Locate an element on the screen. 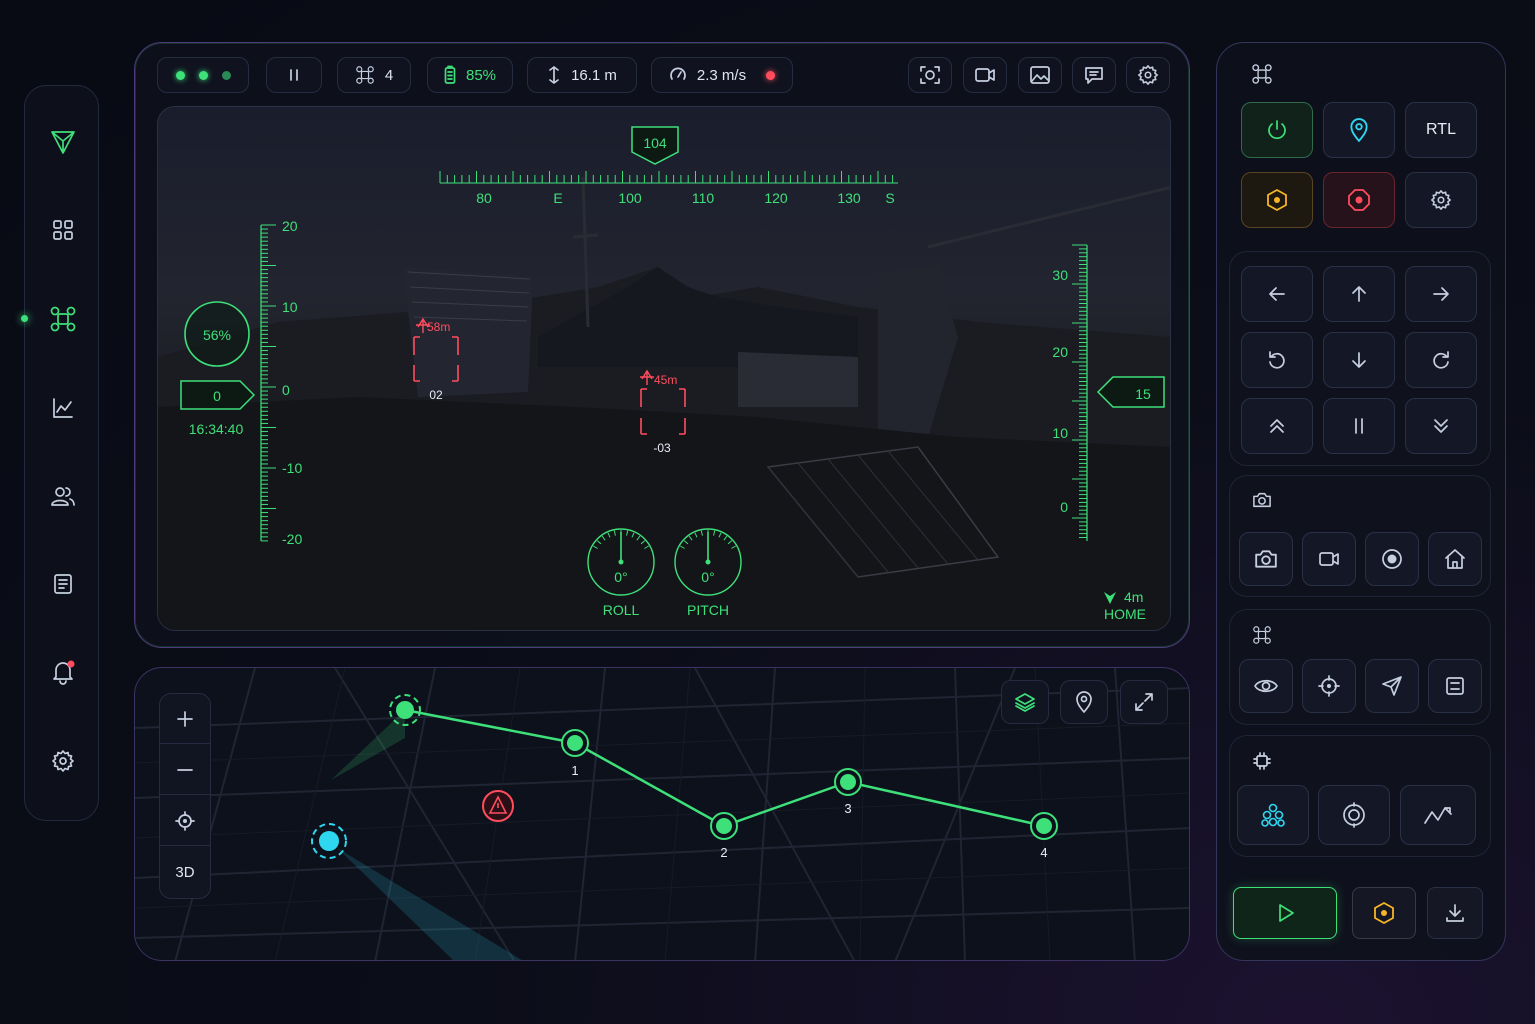 Image resolution: width=1535 pixels, height=1024 pixels. zoom-out-button is located at coordinates (185, 770).